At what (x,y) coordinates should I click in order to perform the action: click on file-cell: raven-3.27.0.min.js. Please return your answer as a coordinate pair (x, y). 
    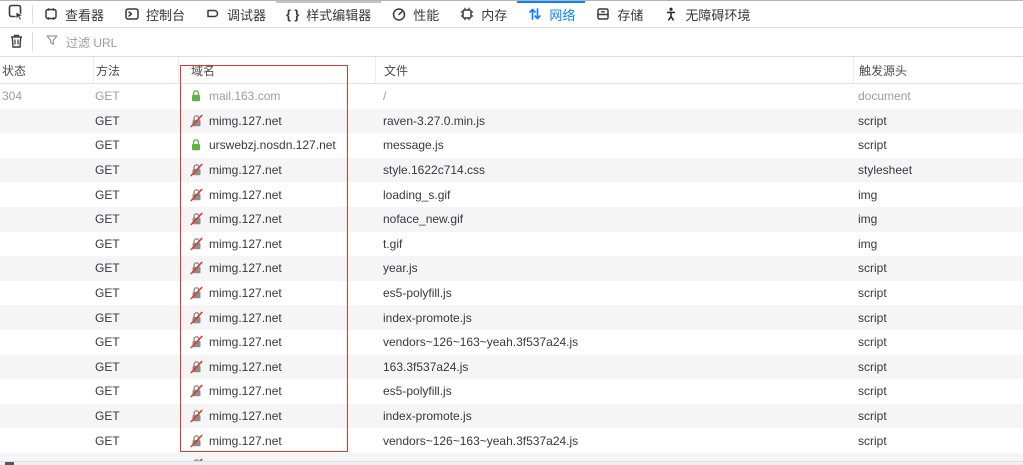
    Looking at the image, I should click on (434, 120).